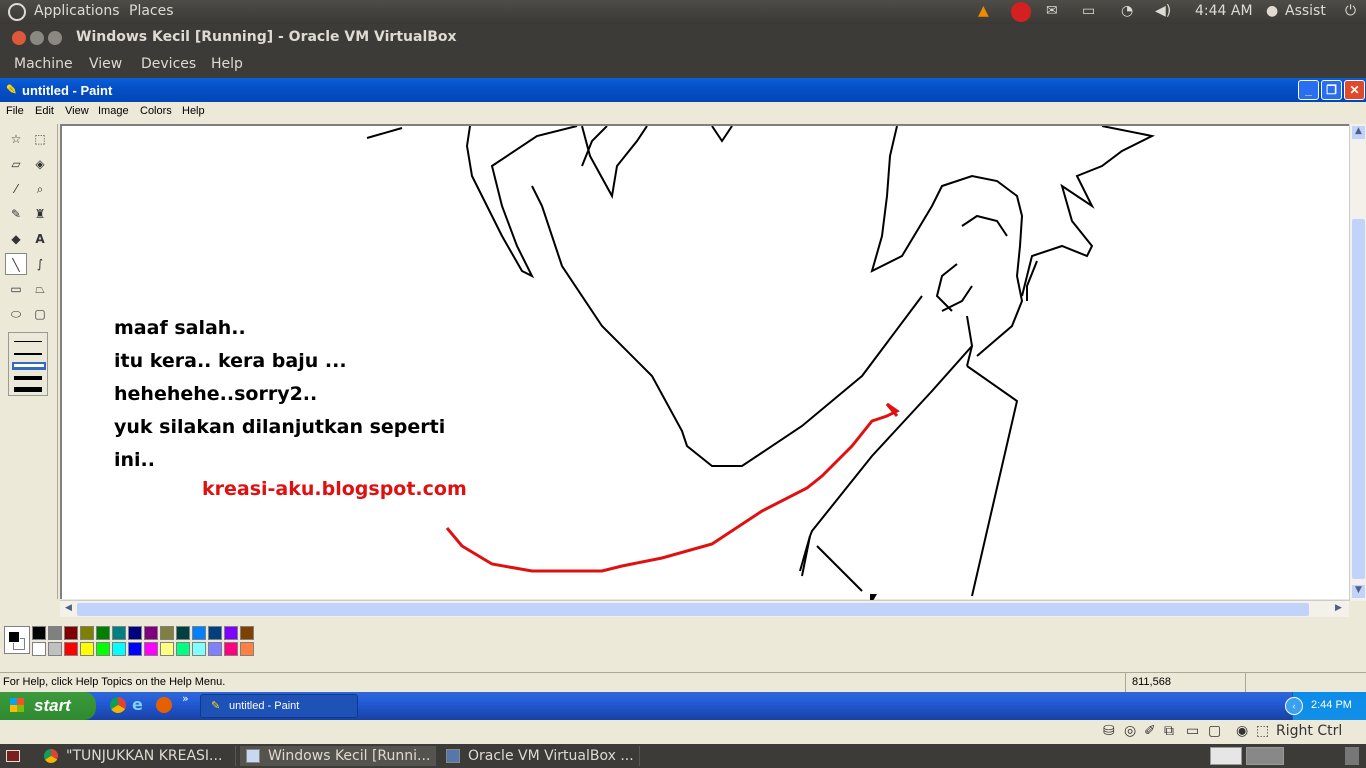  Describe the element at coordinates (1331, 705) in the screenshot. I see `xp-clock: 2:44 PM` at that location.